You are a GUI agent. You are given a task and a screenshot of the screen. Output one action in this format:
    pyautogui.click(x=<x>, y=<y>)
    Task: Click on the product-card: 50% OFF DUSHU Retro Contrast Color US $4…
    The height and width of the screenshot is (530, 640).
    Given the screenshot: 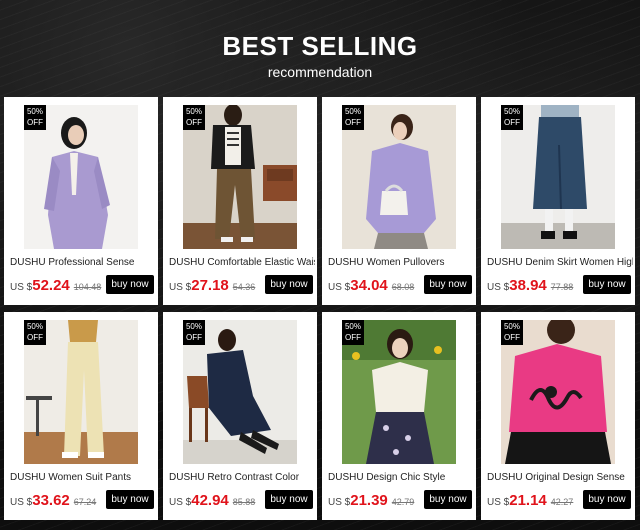 What is the action you would take?
    pyautogui.click(x=240, y=416)
    